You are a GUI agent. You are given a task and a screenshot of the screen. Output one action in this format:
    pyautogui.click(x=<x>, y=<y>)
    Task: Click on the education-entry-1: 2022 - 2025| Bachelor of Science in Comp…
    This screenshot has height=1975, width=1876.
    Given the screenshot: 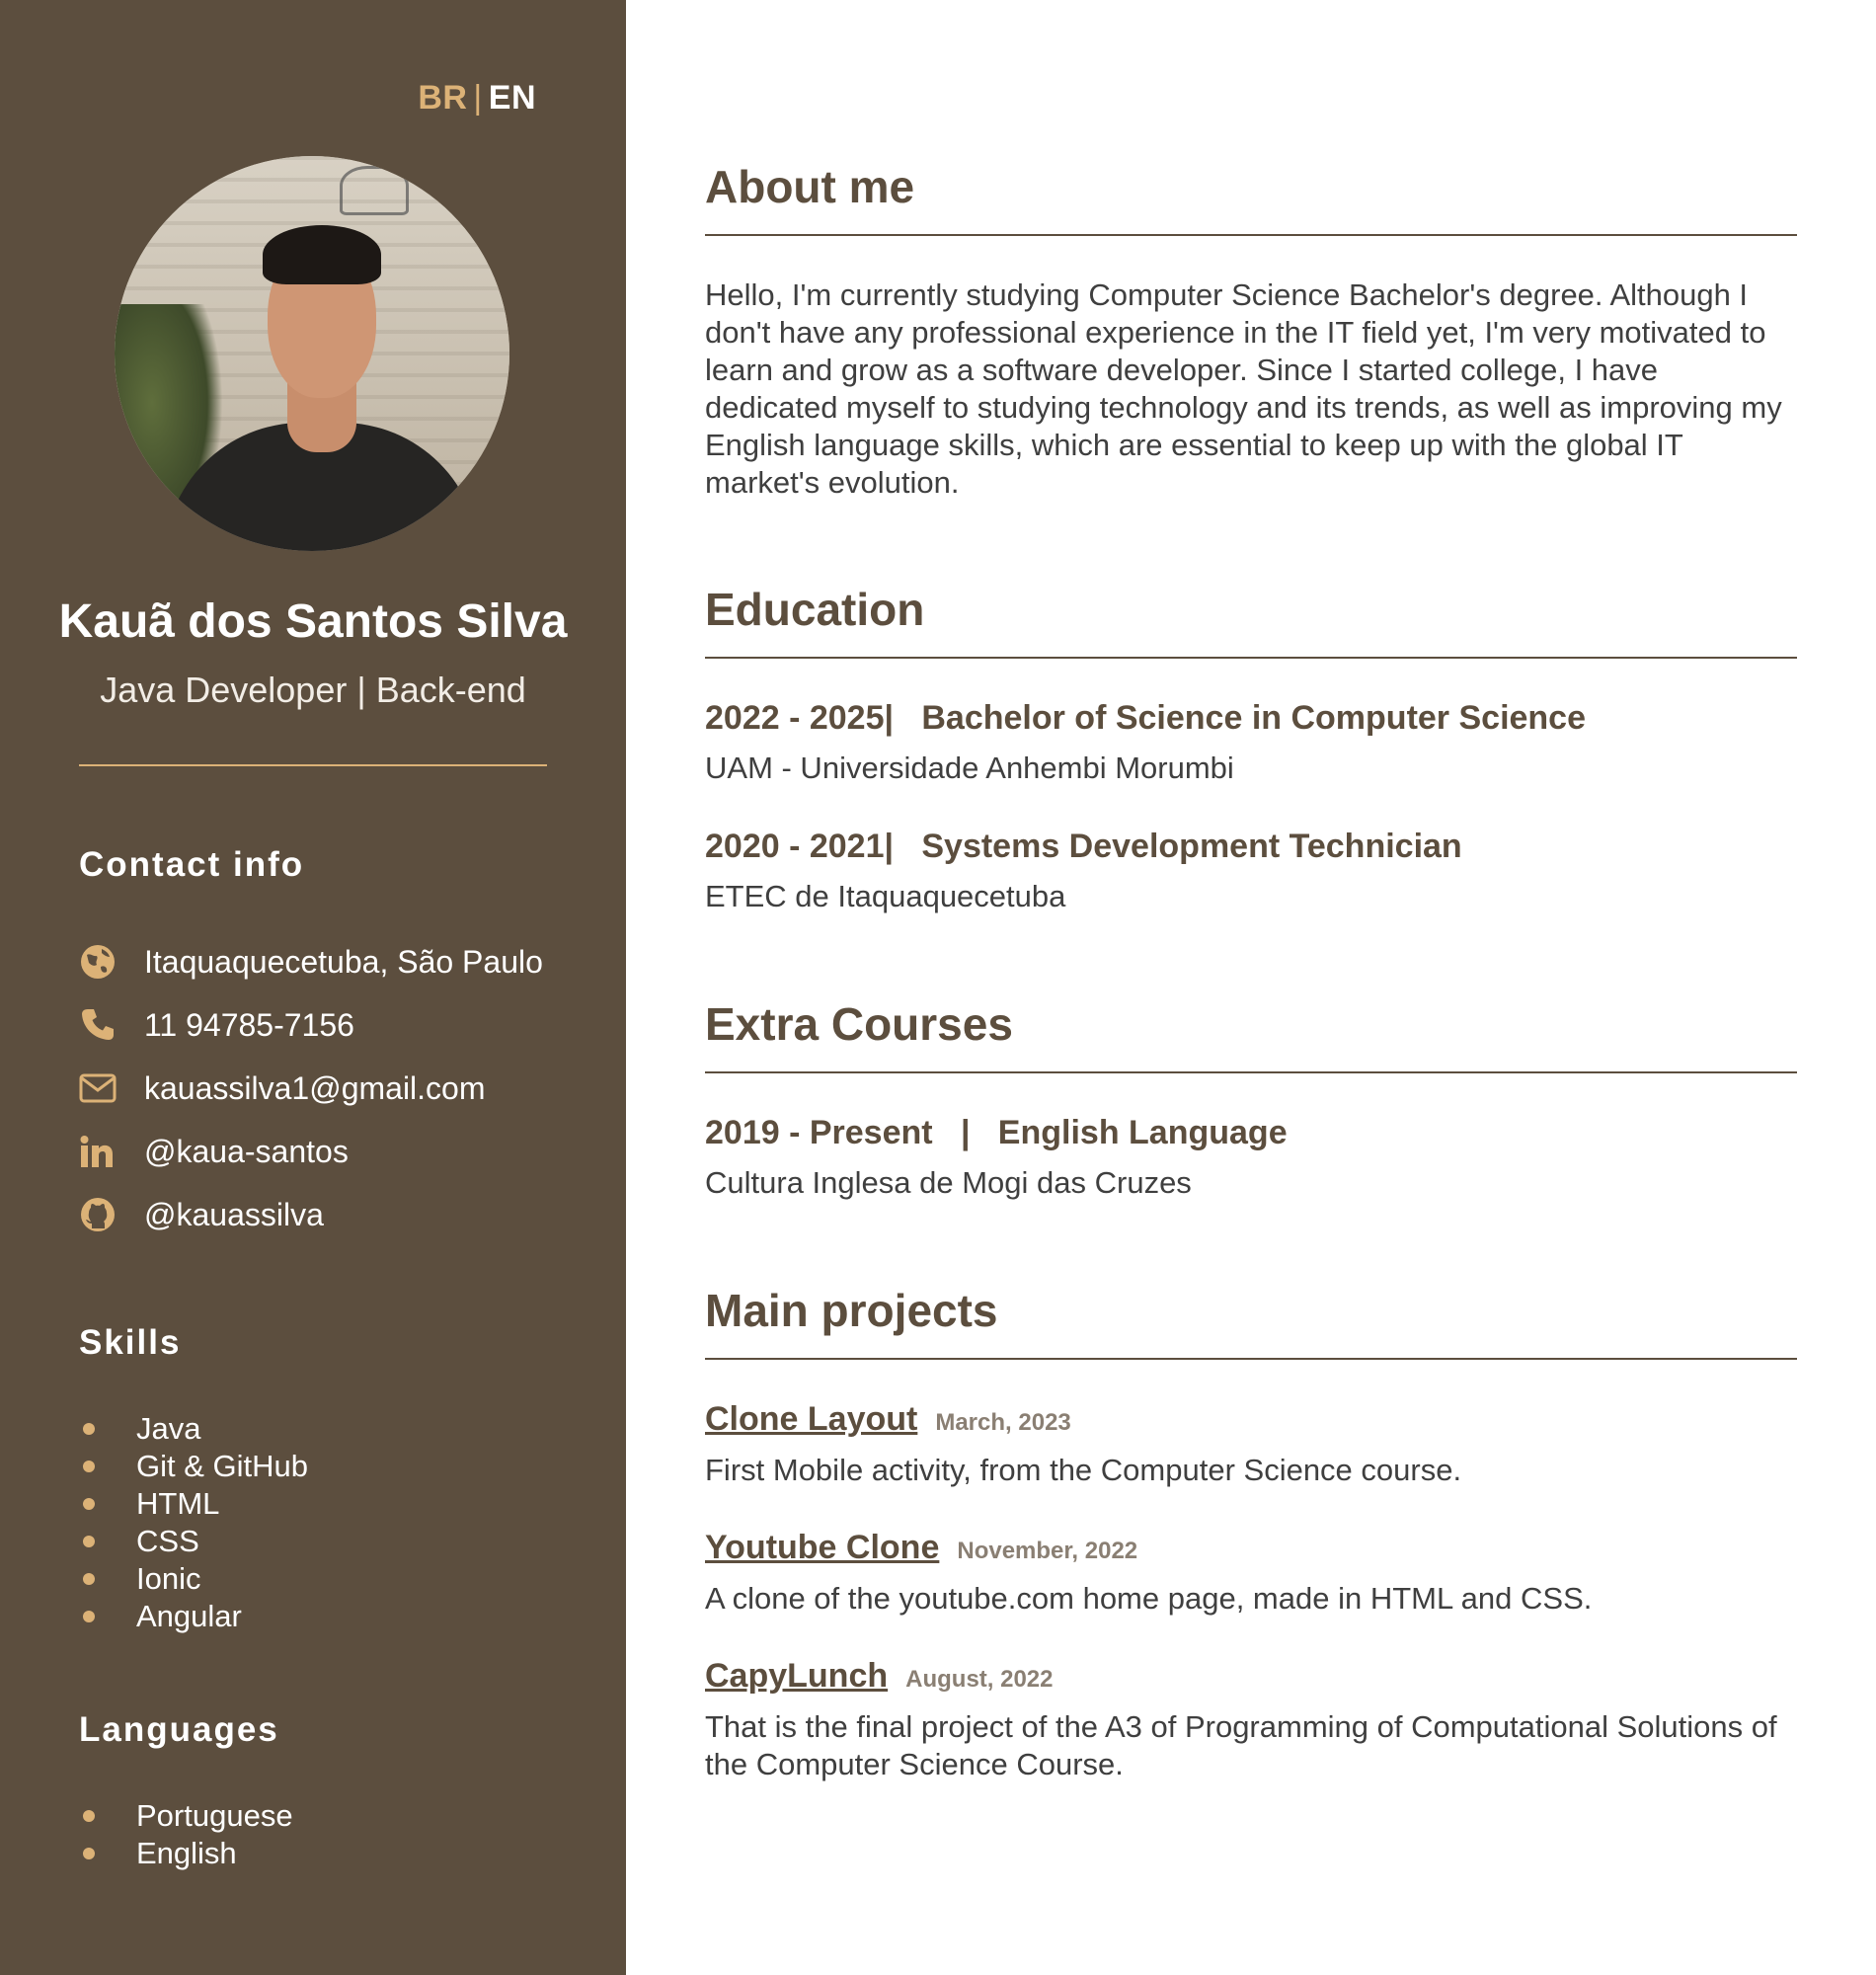 What is the action you would take?
    pyautogui.click(x=1146, y=719)
    